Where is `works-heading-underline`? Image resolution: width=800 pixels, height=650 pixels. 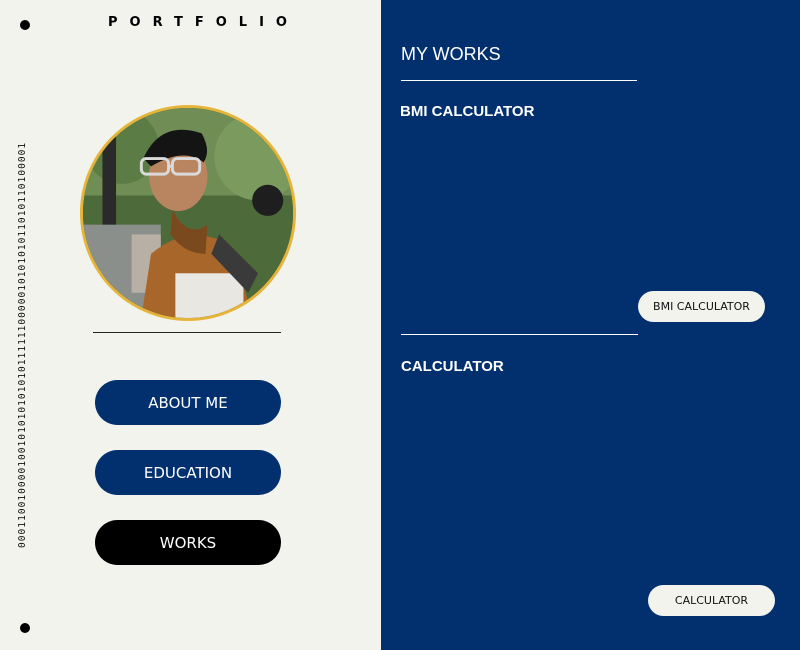
works-heading-underline is located at coordinates (519, 80).